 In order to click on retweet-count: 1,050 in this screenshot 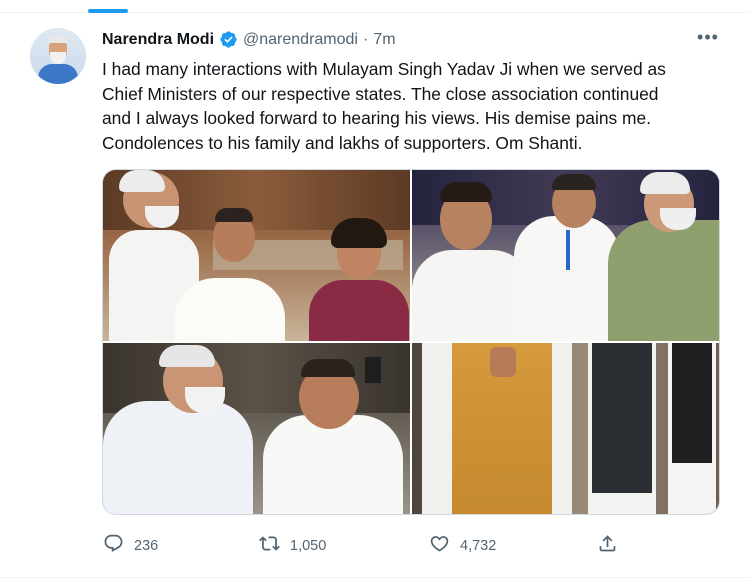, I will do `click(308, 545)`.